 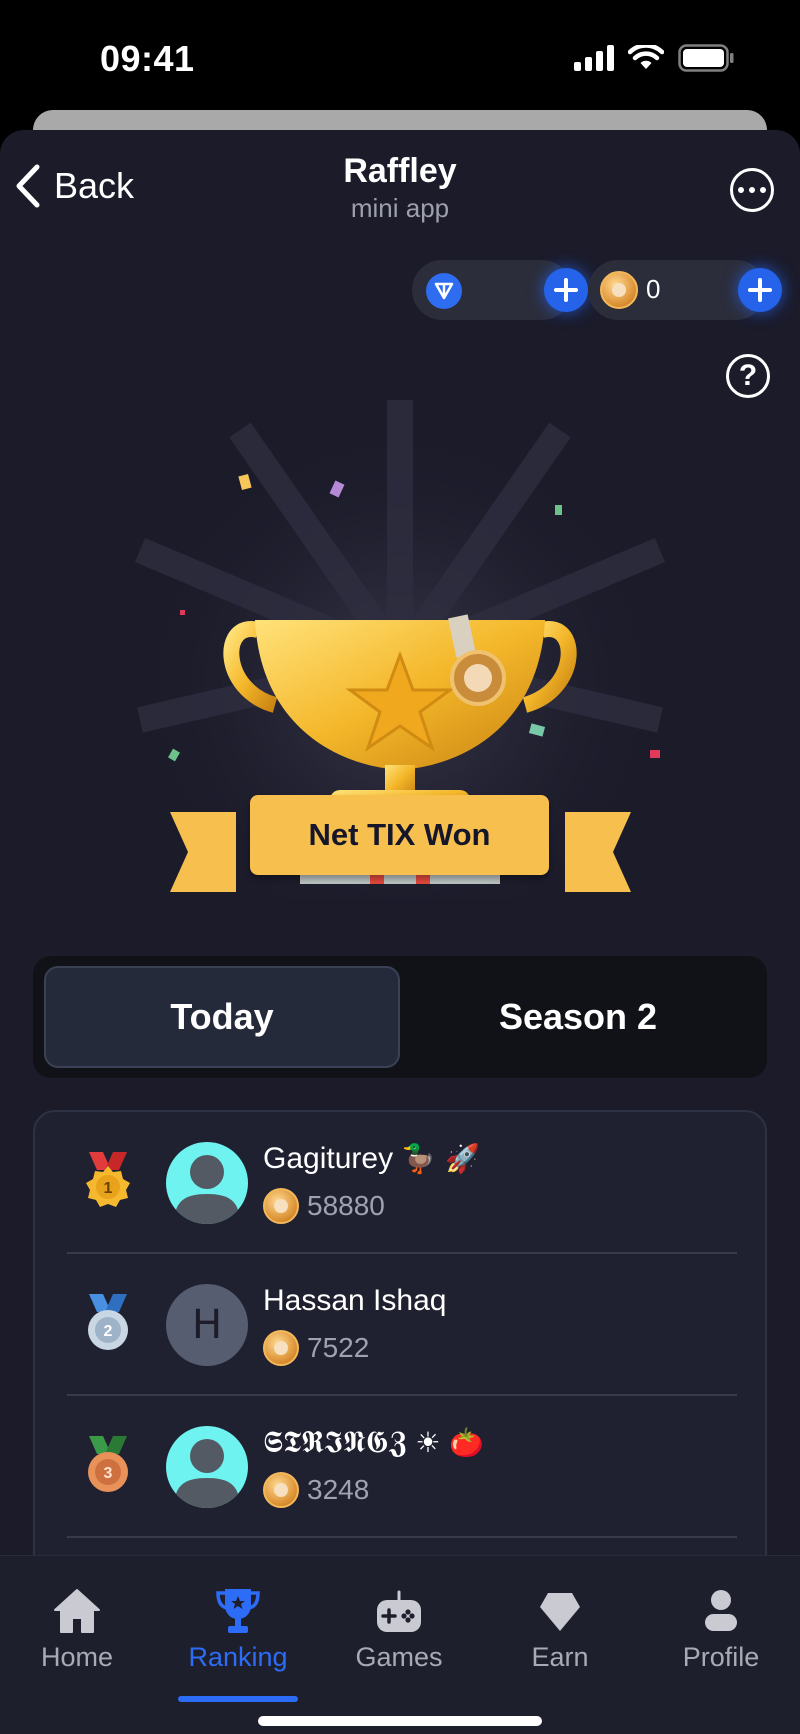 What do you see at coordinates (77, 1657) in the screenshot?
I see `nav-home-label: Home` at bounding box center [77, 1657].